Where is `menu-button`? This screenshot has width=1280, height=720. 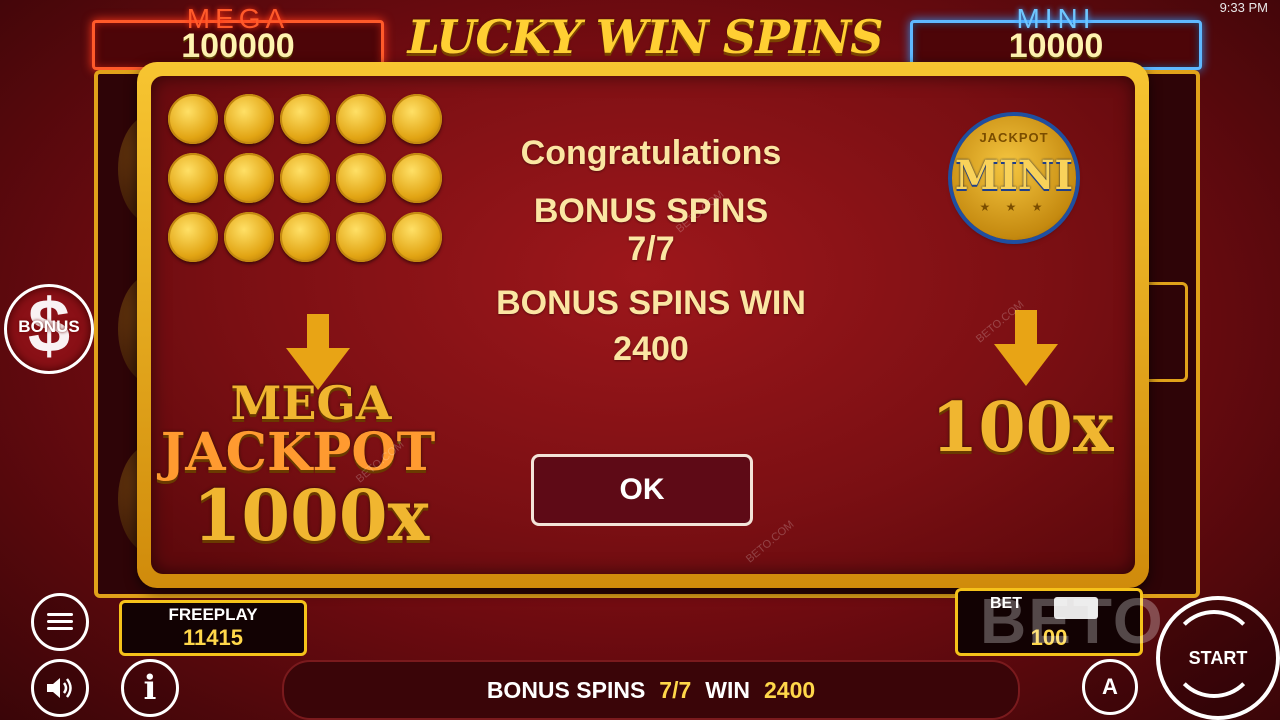
menu-button is located at coordinates (60, 622).